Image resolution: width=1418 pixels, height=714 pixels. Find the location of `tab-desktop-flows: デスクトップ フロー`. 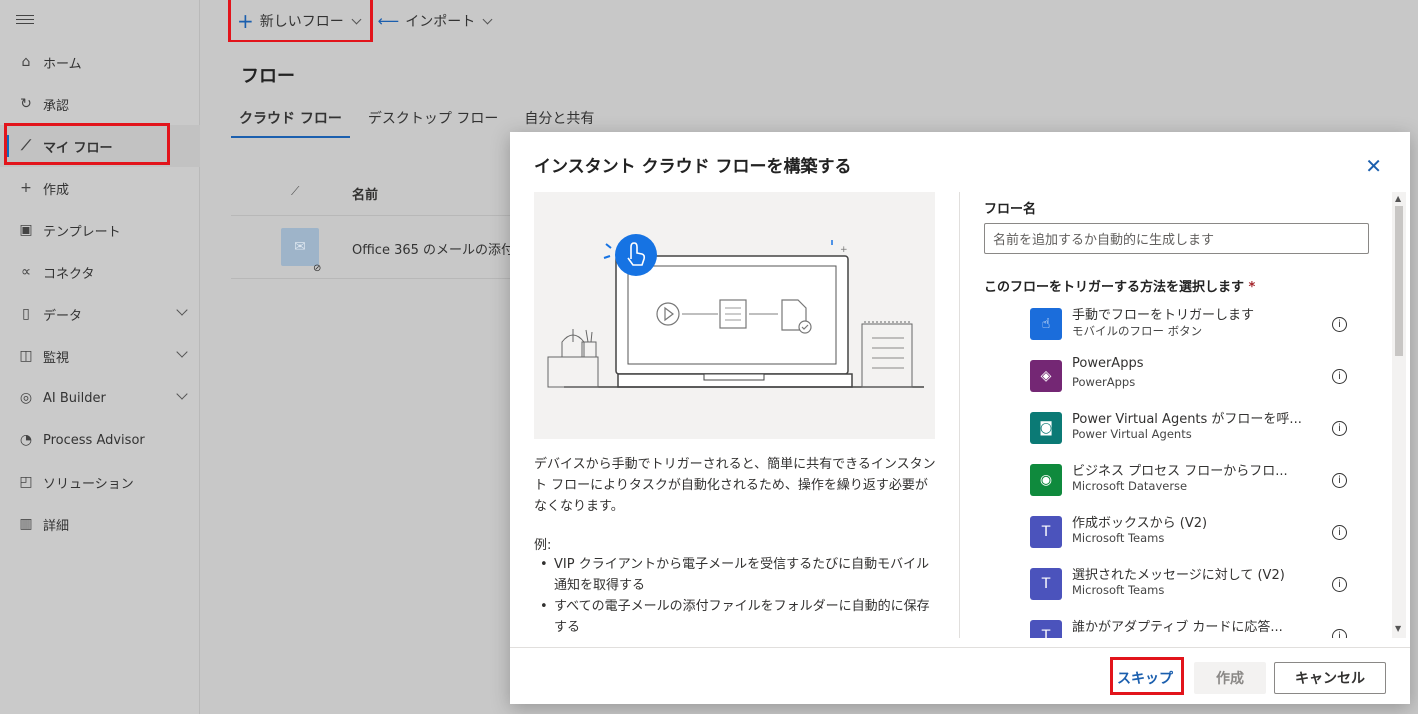

tab-desktop-flows: デスクトップ フロー is located at coordinates (433, 121).